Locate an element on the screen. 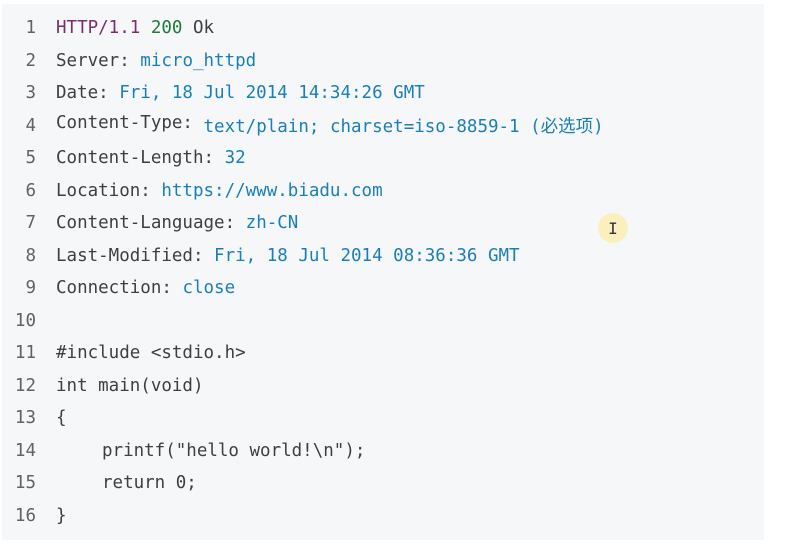  code-line-2: 2 Server: micro_httpd is located at coordinates (383, 61).